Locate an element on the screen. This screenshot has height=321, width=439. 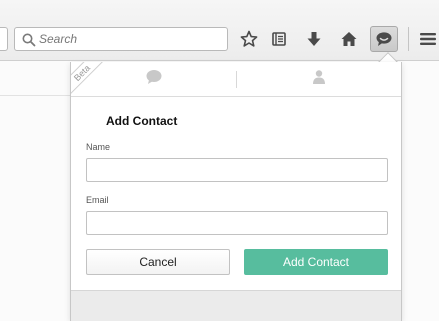
hamburger-menu-icon is located at coordinates (428, 39).